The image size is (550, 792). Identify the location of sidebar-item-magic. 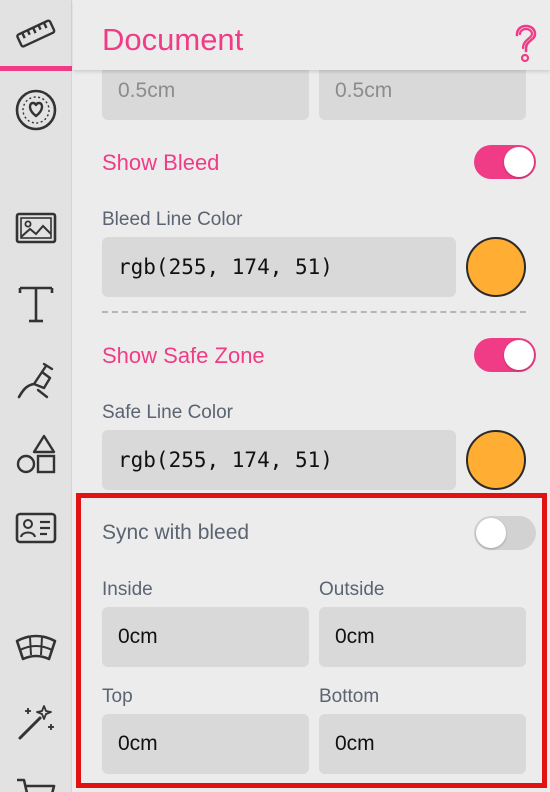
(36, 722).